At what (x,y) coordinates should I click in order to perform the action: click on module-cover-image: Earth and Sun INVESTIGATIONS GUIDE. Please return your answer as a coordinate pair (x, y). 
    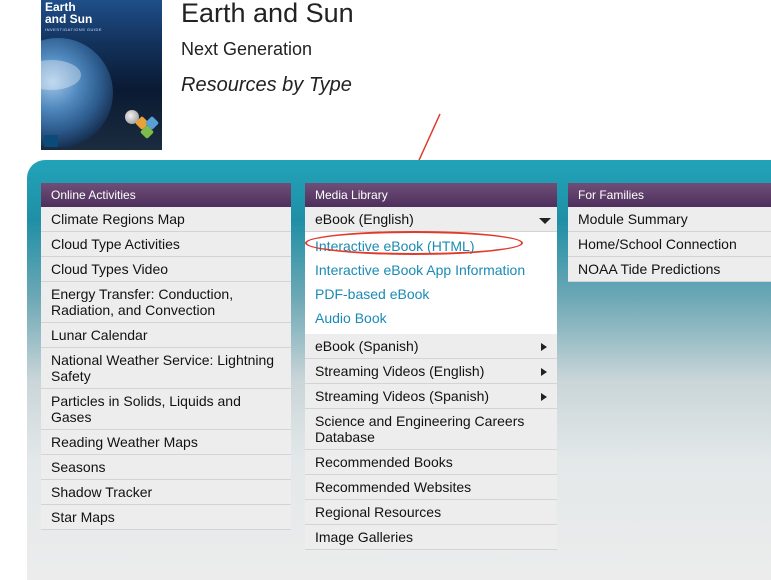
    Looking at the image, I should click on (101, 75).